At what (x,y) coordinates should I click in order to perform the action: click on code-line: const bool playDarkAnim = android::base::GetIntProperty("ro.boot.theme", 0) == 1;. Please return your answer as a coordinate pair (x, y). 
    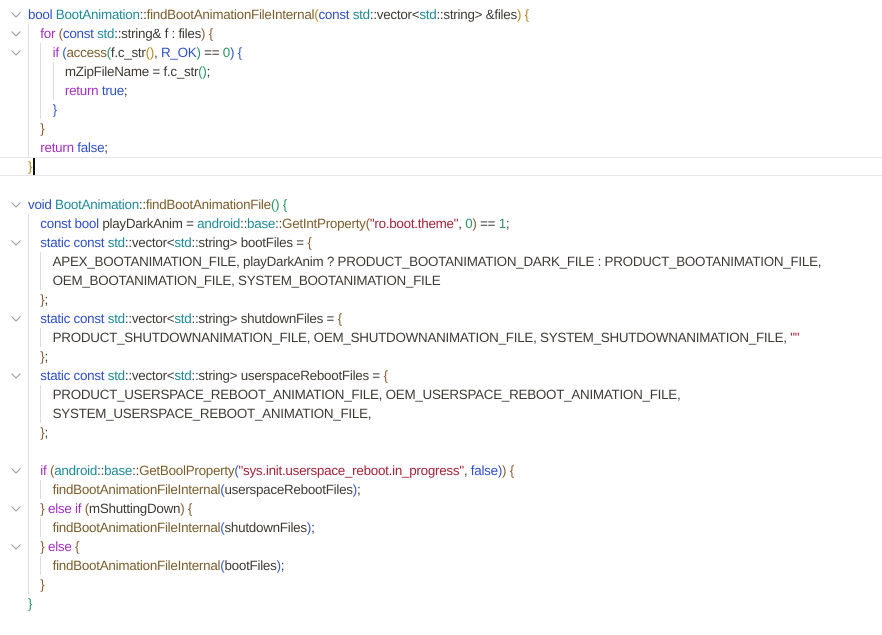
    Looking at the image, I should click on (275, 224).